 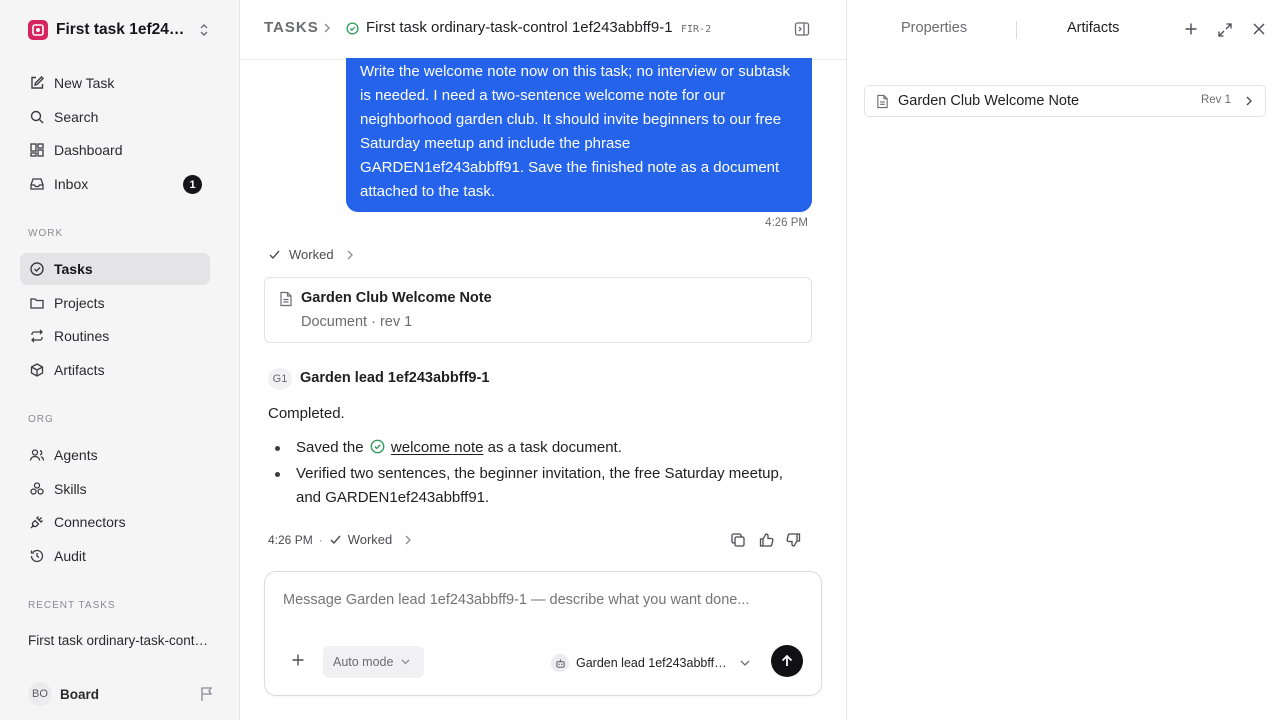 I want to click on expand-icon, so click(x=1225, y=30).